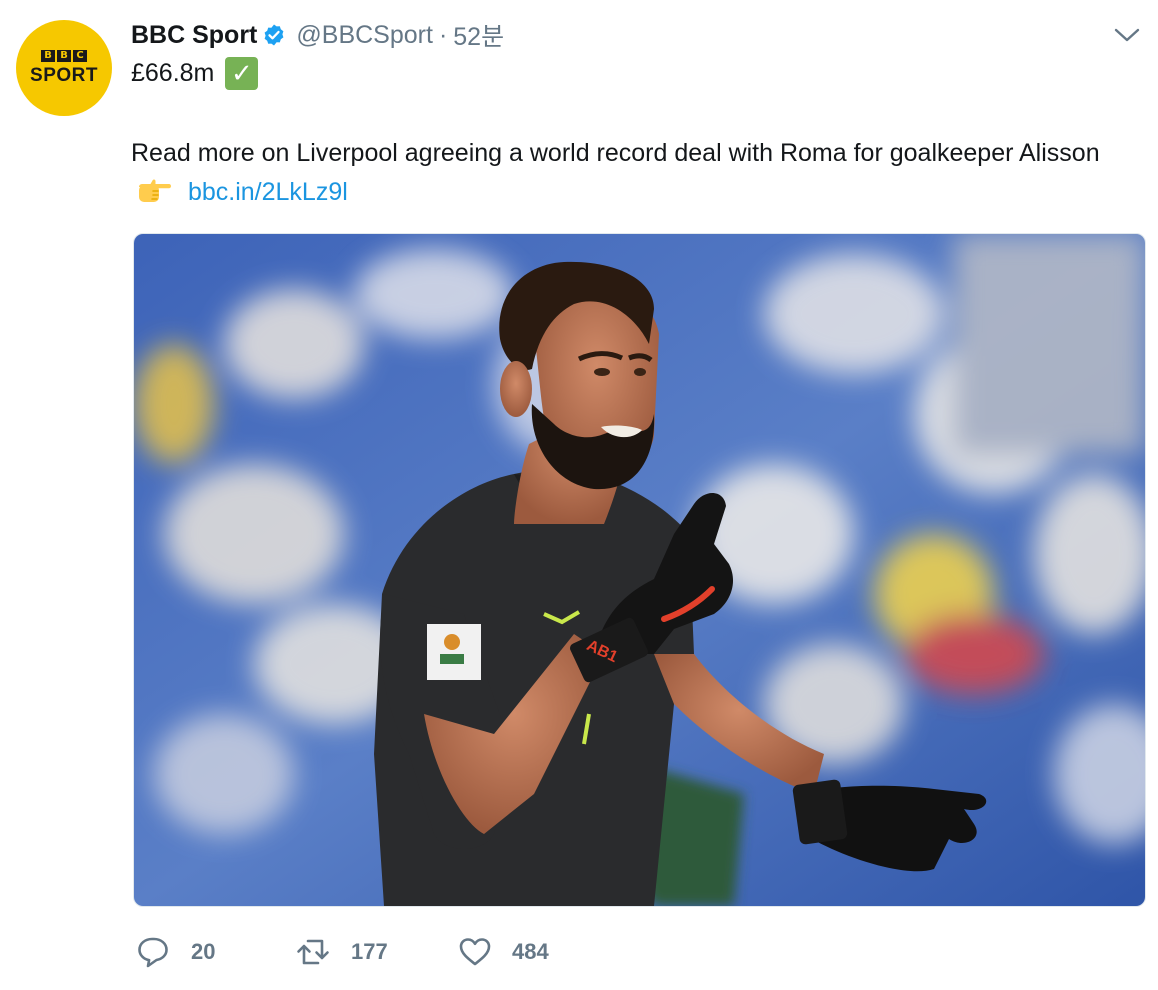 This screenshot has width=1158, height=990. I want to click on reply-icon, so click(153, 952).